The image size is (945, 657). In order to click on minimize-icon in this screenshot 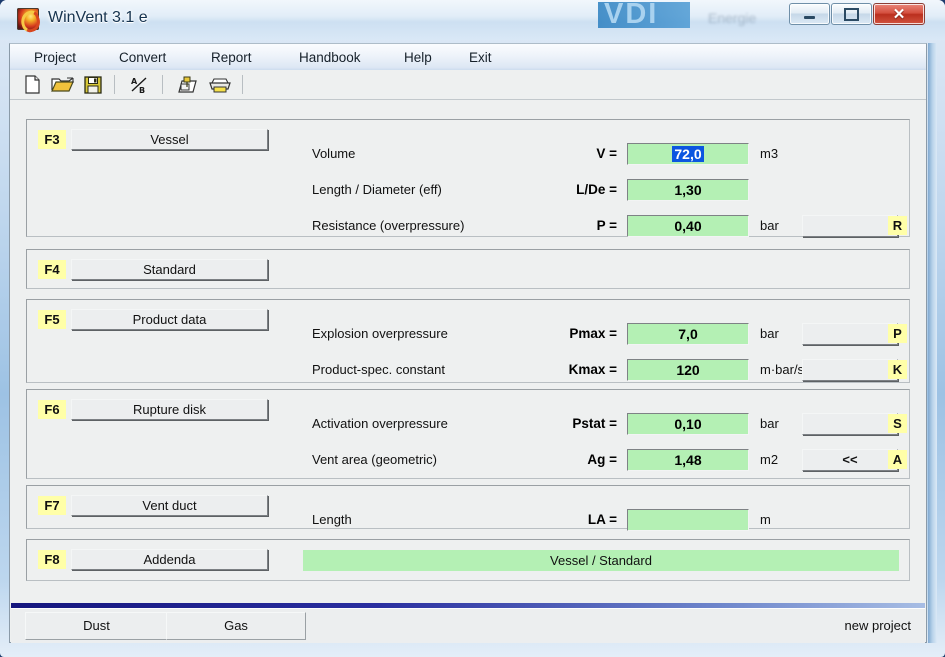, I will do `click(809, 14)`.